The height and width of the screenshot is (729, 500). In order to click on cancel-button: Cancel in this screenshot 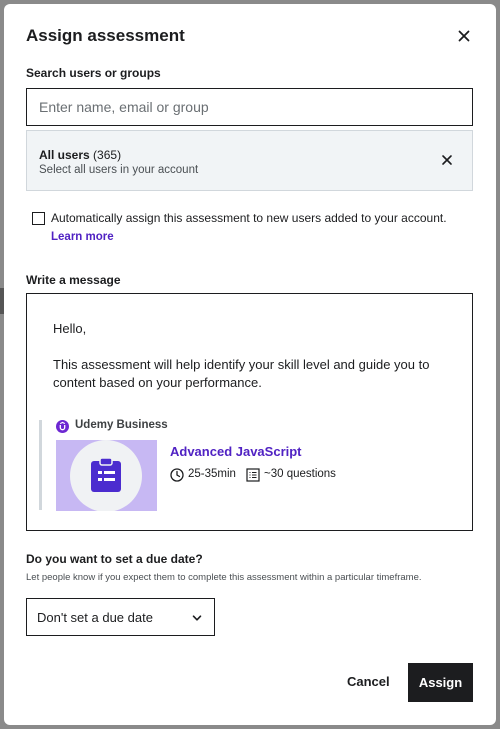, I will do `click(368, 681)`.